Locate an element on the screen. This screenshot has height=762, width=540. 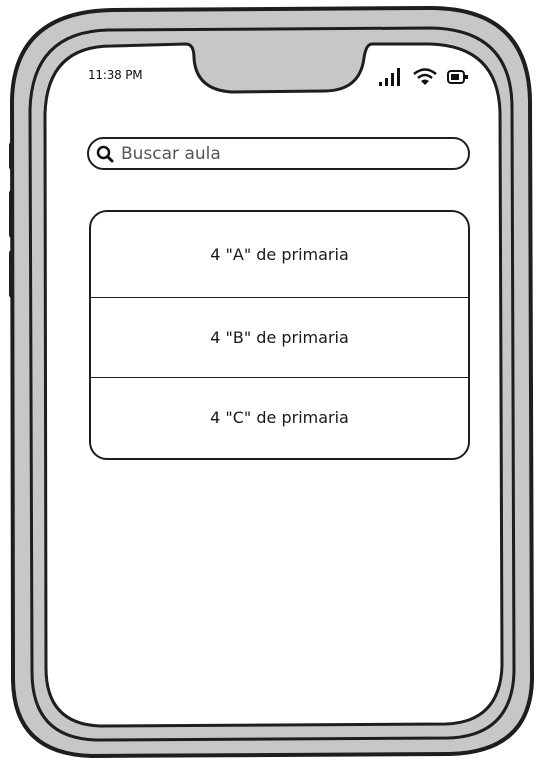
search-input is located at coordinates (286, 154).